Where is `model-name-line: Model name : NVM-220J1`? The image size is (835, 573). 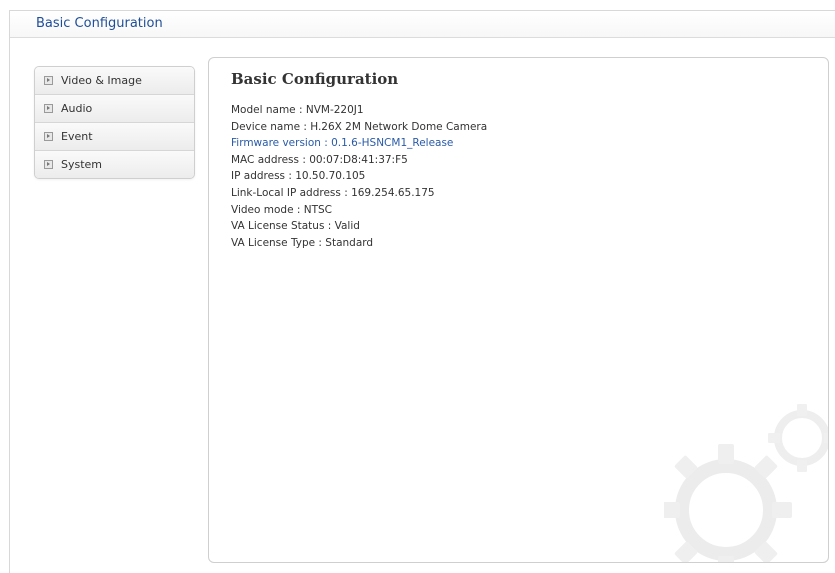
model-name-line: Model name : NVM-220J1 is located at coordinates (297, 110).